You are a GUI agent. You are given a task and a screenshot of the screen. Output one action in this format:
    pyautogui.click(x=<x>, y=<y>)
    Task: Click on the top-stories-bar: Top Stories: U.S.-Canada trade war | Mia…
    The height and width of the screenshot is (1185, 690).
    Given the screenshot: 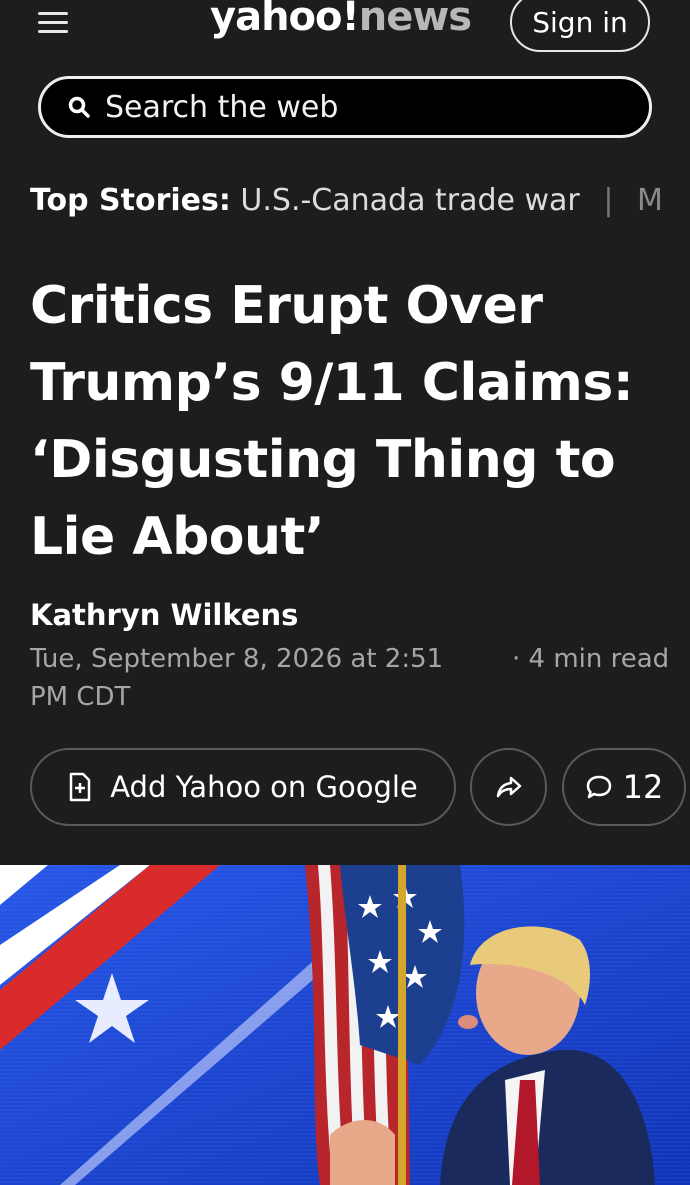 What is the action you would take?
    pyautogui.click(x=345, y=204)
    